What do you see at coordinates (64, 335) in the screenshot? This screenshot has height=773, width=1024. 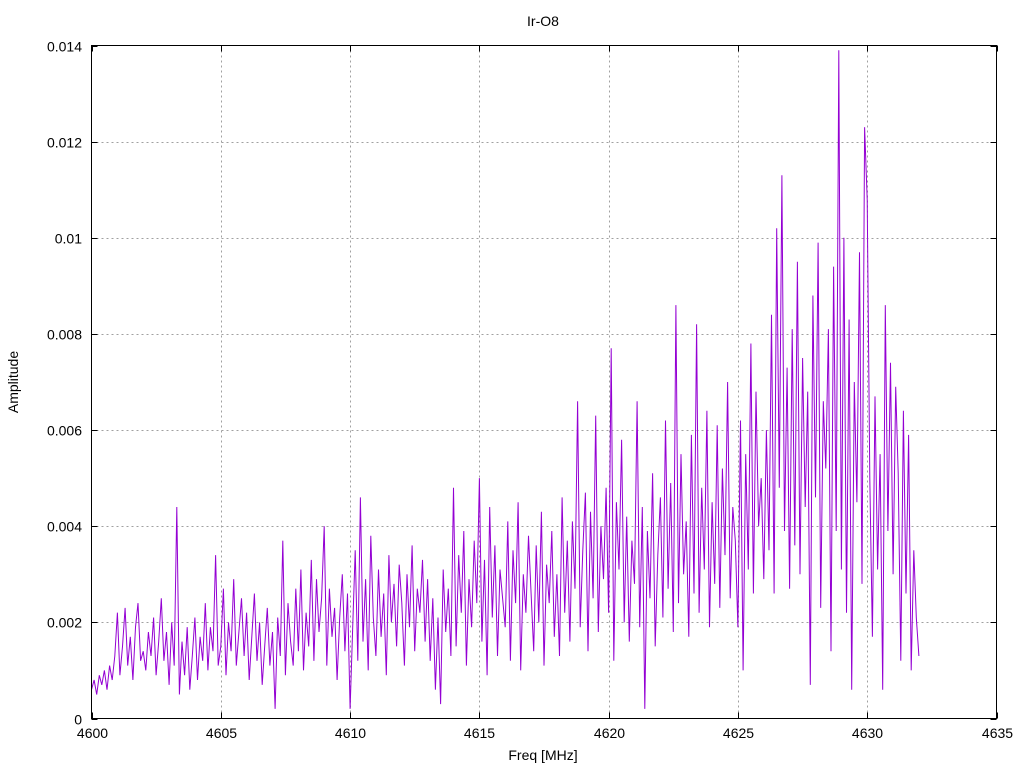 I see `y-tick-label: 0.008` at bounding box center [64, 335].